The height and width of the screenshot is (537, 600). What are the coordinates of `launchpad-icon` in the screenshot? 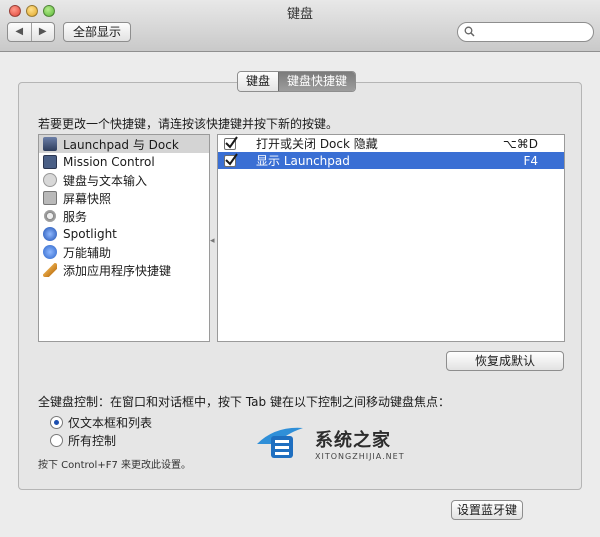 It's located at (50, 144).